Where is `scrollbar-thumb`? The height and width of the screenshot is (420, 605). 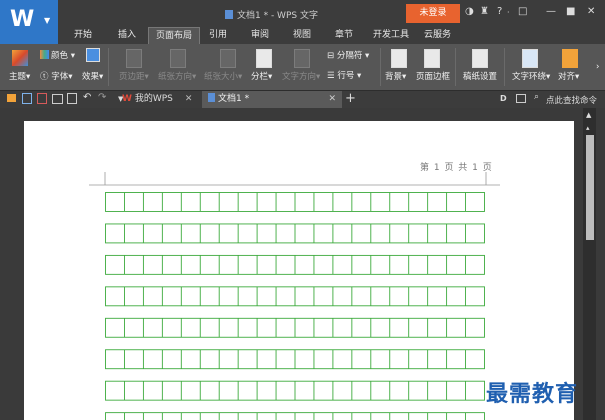
scrollbar-thumb is located at coordinates (590, 187).